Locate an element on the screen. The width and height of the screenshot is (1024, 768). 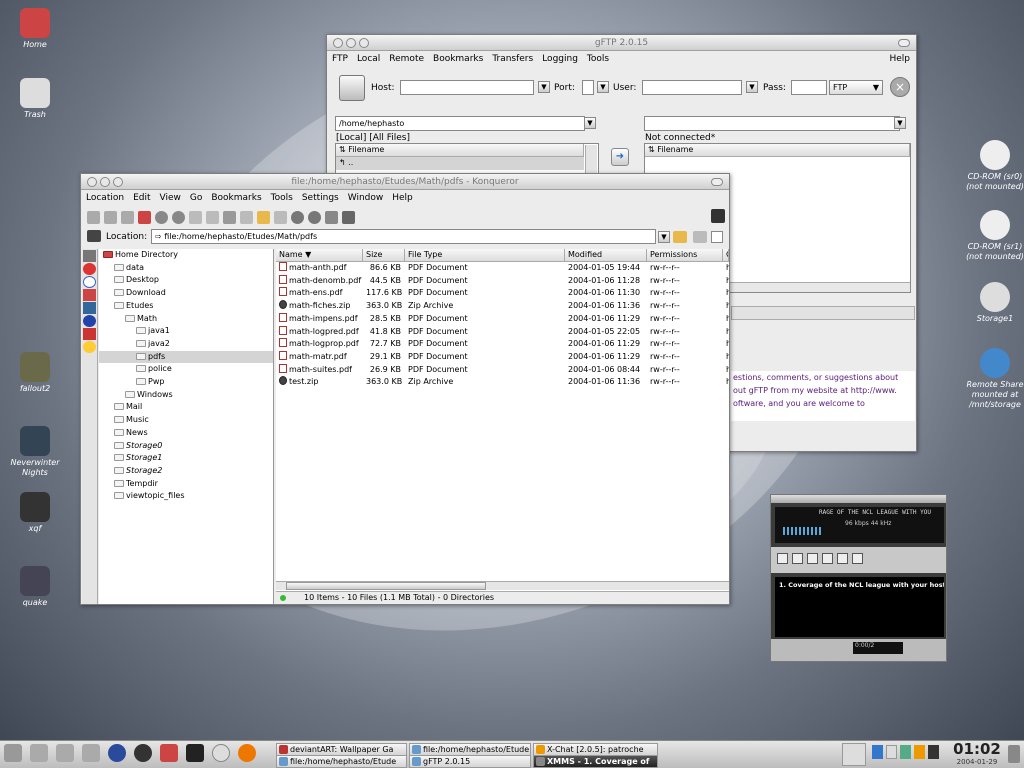
host-input is located at coordinates (467, 87).